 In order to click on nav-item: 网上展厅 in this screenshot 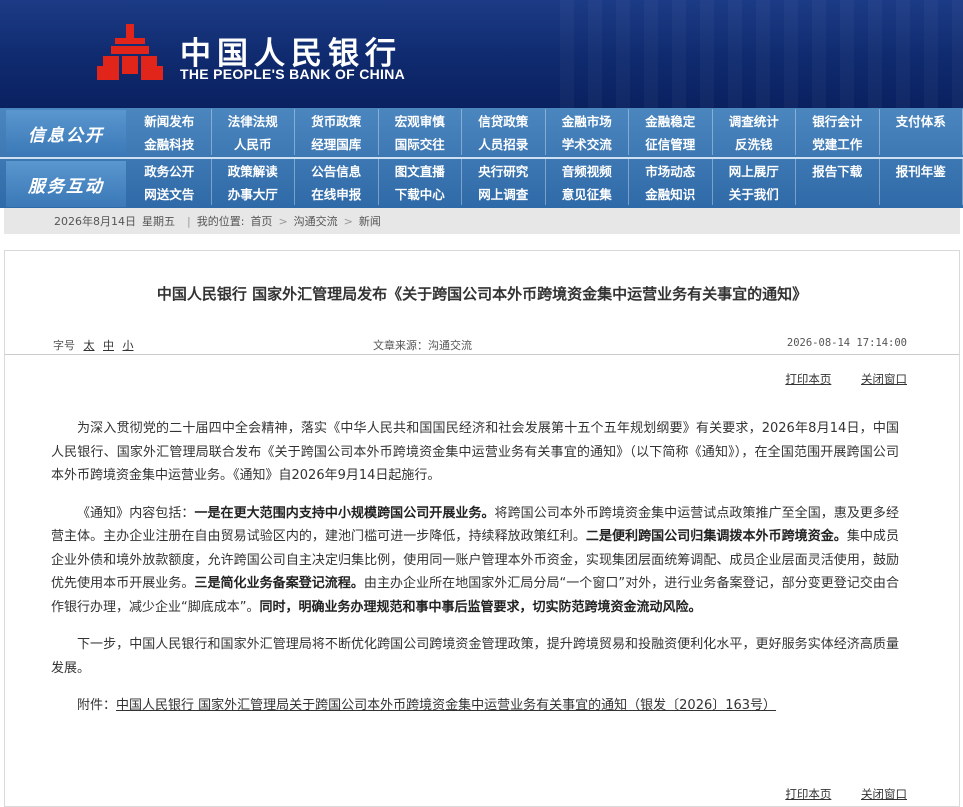, I will do `click(754, 170)`.